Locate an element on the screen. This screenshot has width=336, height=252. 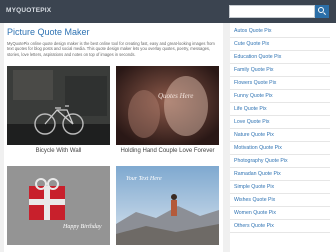
gift-box-photo: Happy Birthday is located at coordinates (58, 205).